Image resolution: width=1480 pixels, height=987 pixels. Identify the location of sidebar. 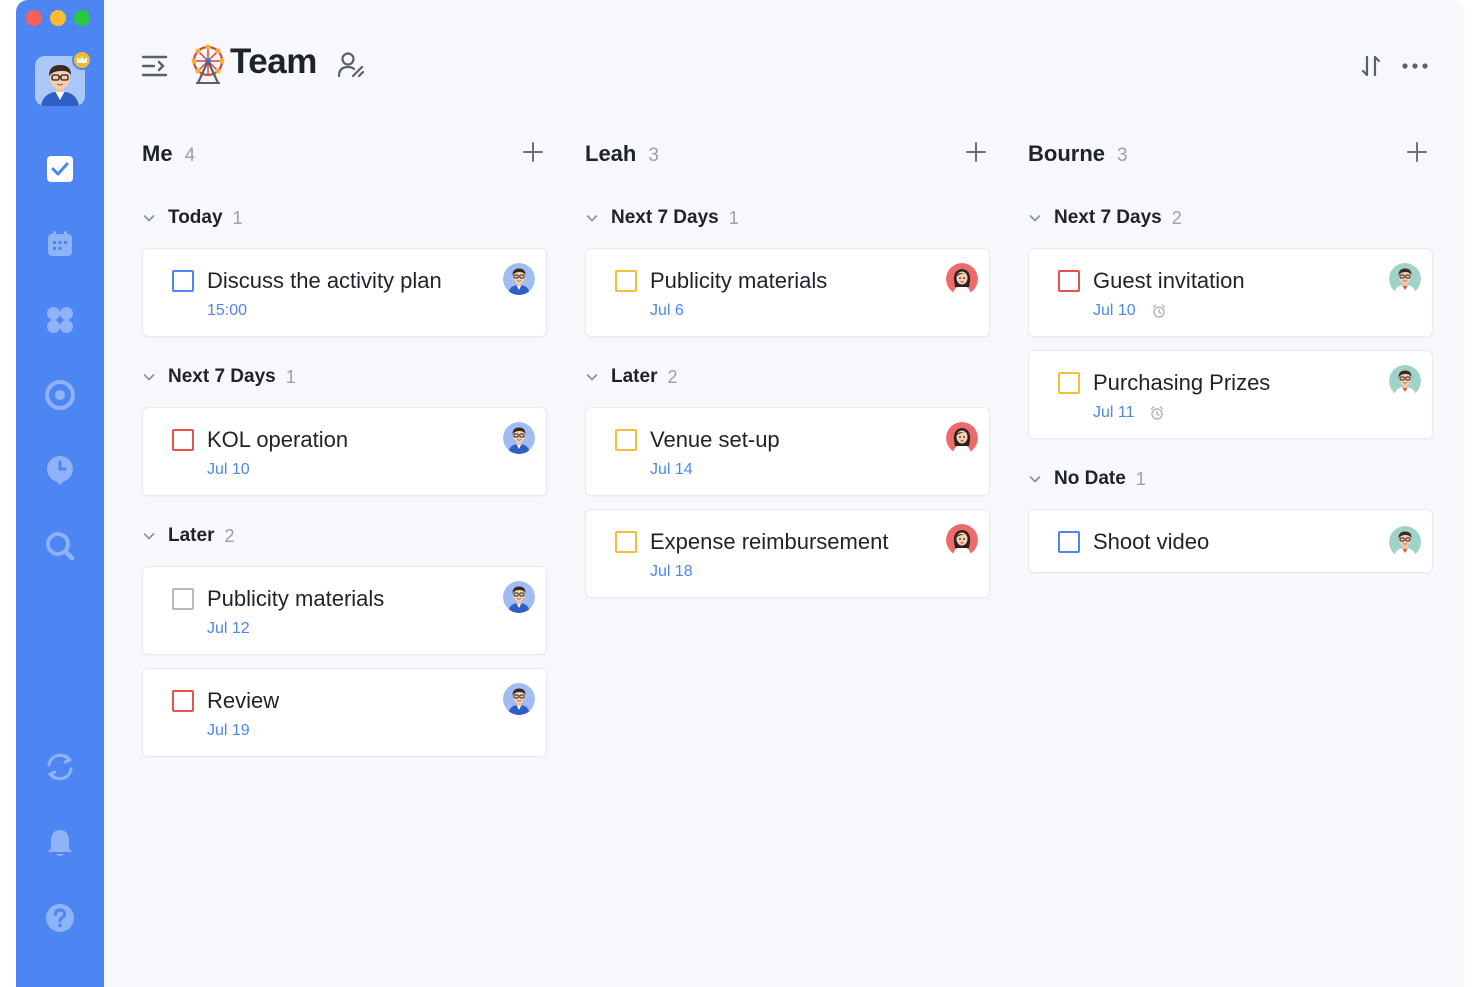
(60, 493).